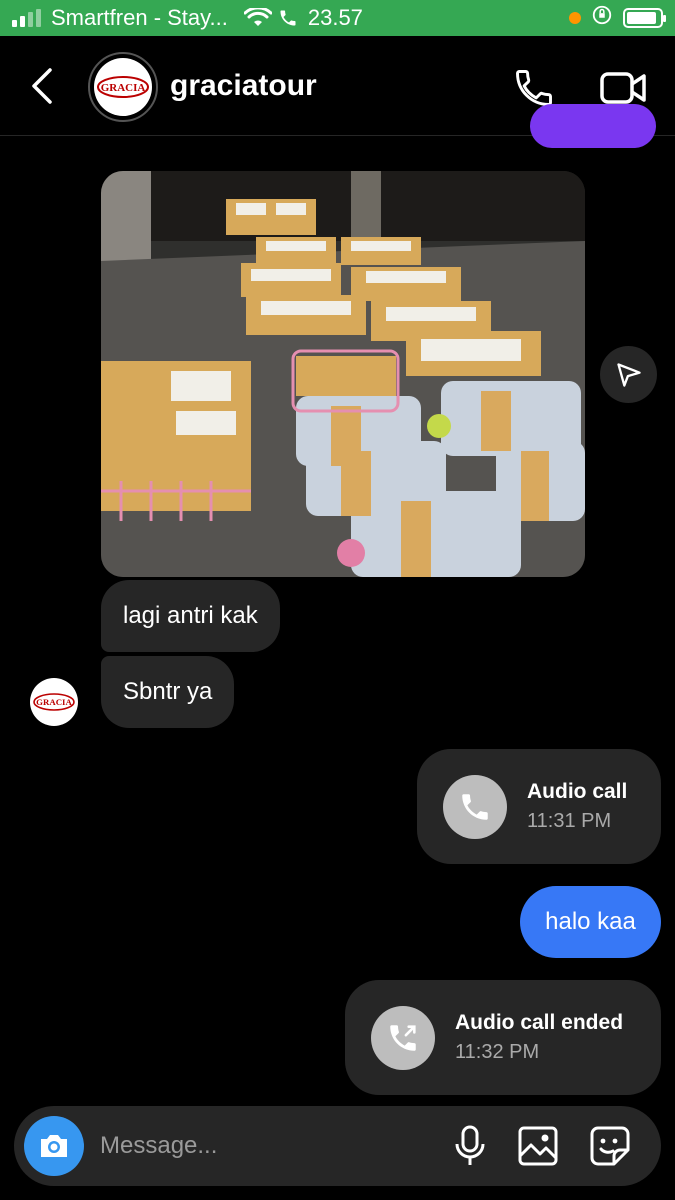 The image size is (675, 1200). I want to click on outgoing-call-icon, so click(403, 1037).